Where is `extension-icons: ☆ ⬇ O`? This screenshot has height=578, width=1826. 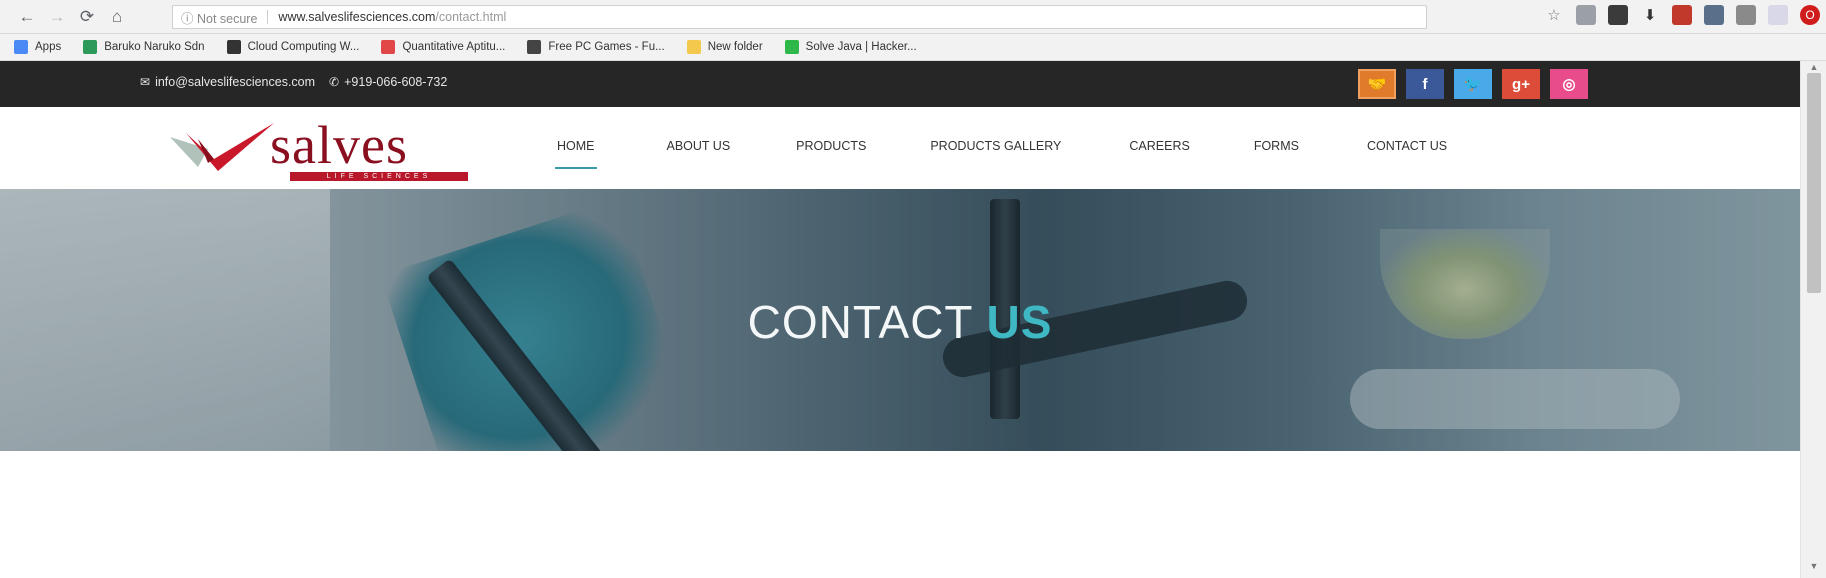 extension-icons: ☆ ⬇ O is located at coordinates (1682, 15).